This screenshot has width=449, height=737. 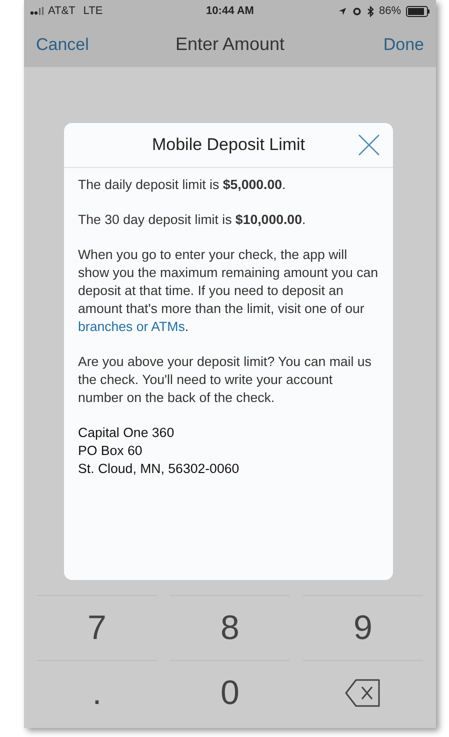 I want to click on keypad-key: ., so click(x=97, y=692).